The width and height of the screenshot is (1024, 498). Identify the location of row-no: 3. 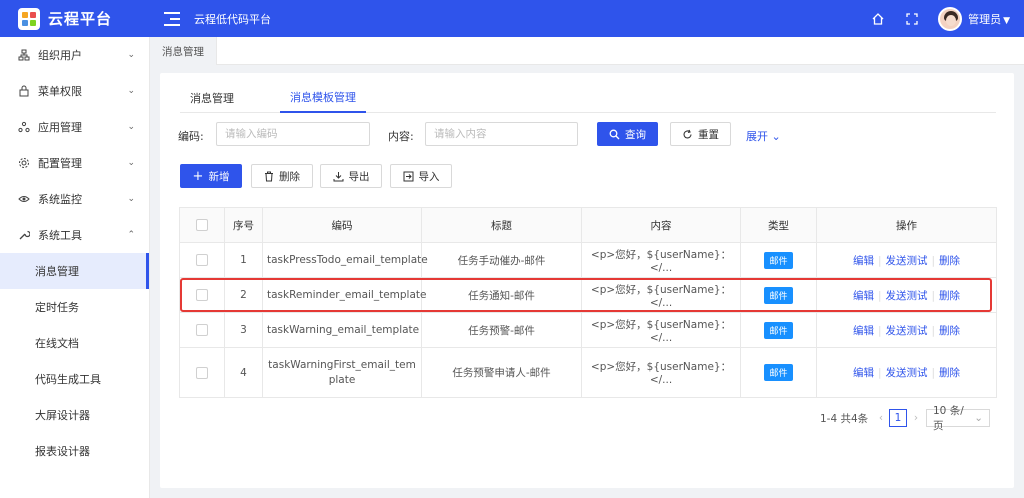
(243, 330).